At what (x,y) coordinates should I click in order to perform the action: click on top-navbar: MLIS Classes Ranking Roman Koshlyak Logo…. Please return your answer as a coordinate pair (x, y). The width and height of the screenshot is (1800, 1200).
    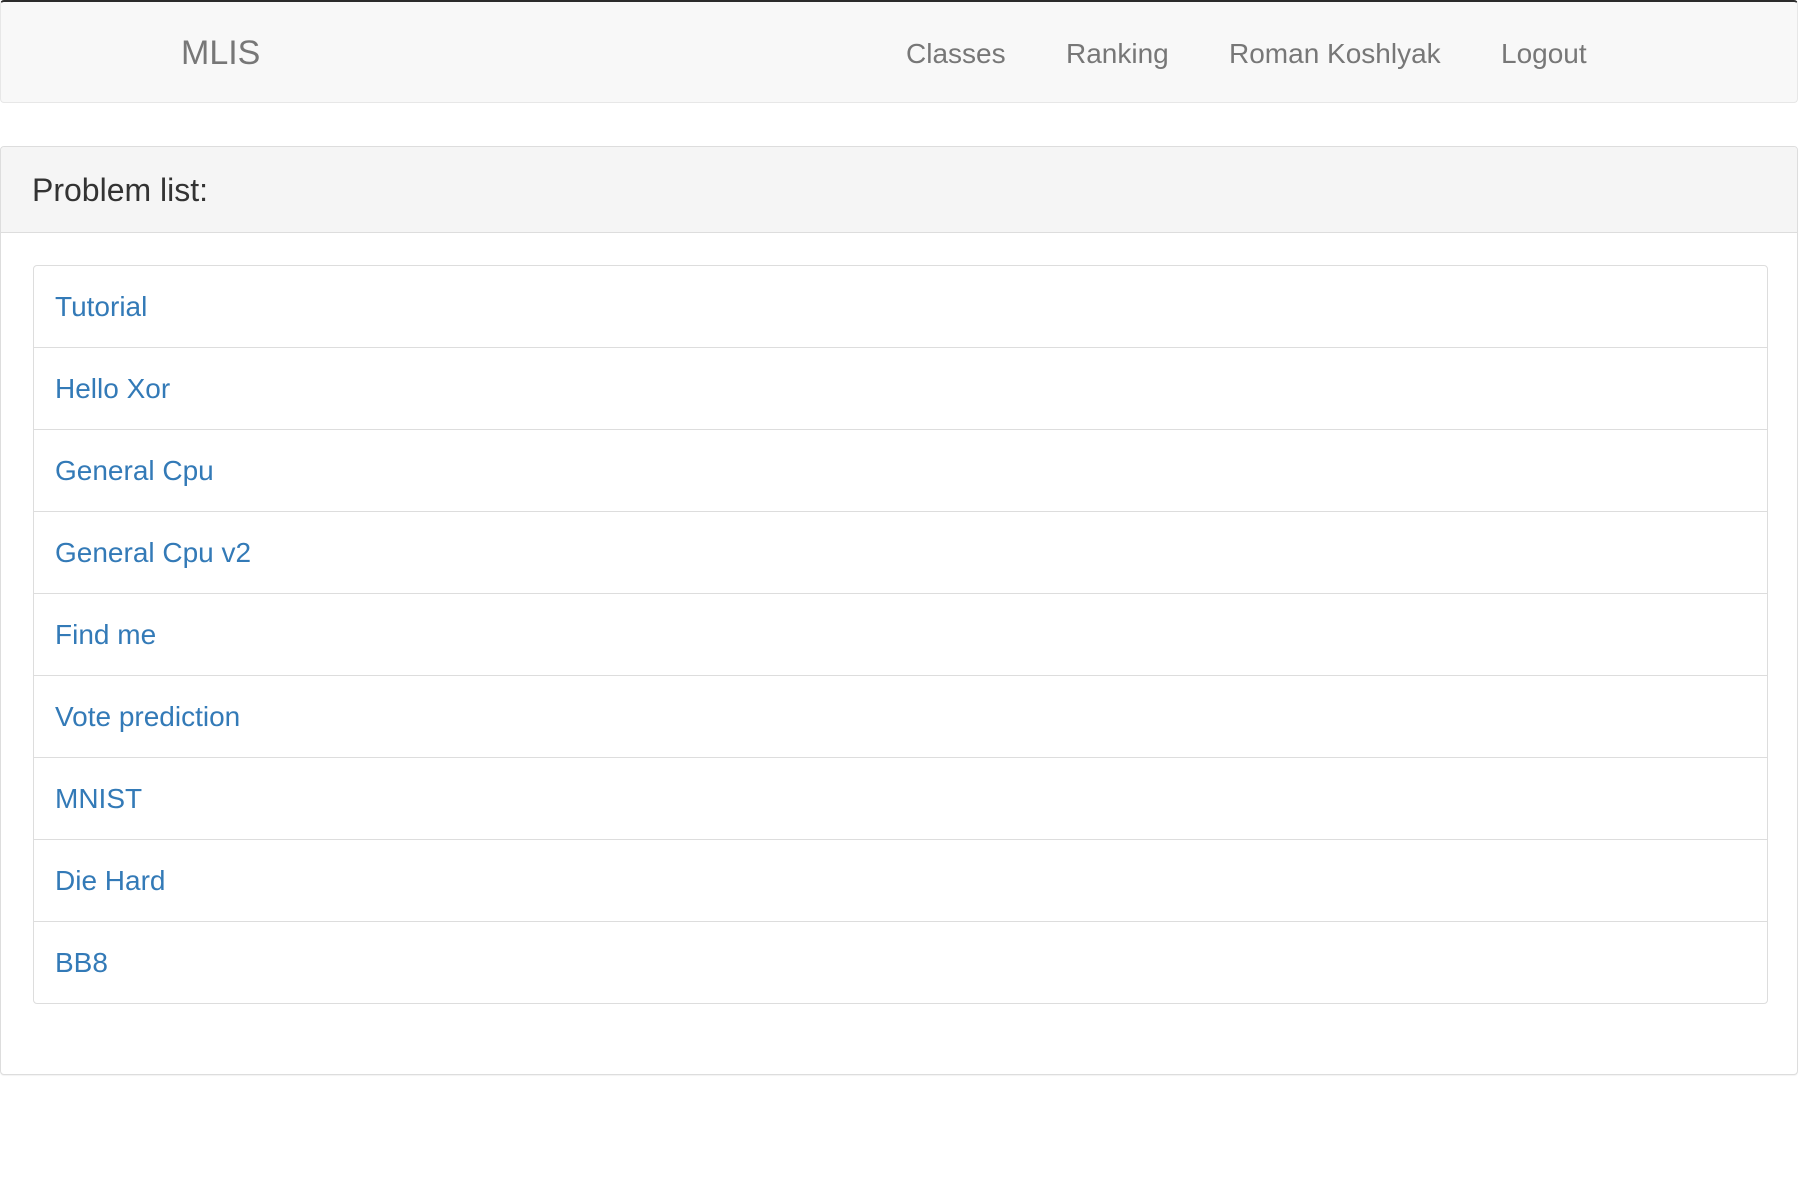
    Looking at the image, I should click on (899, 51).